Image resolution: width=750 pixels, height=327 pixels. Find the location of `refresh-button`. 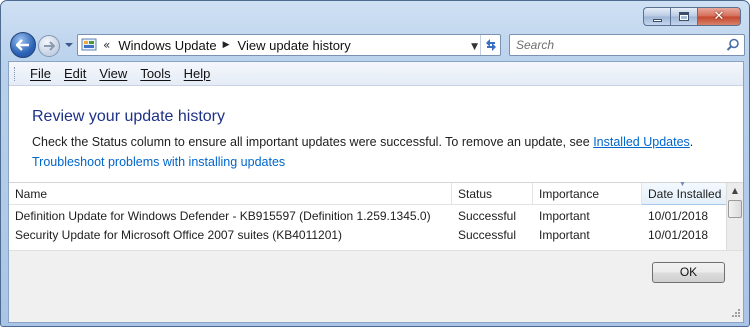

refresh-button is located at coordinates (490, 45).